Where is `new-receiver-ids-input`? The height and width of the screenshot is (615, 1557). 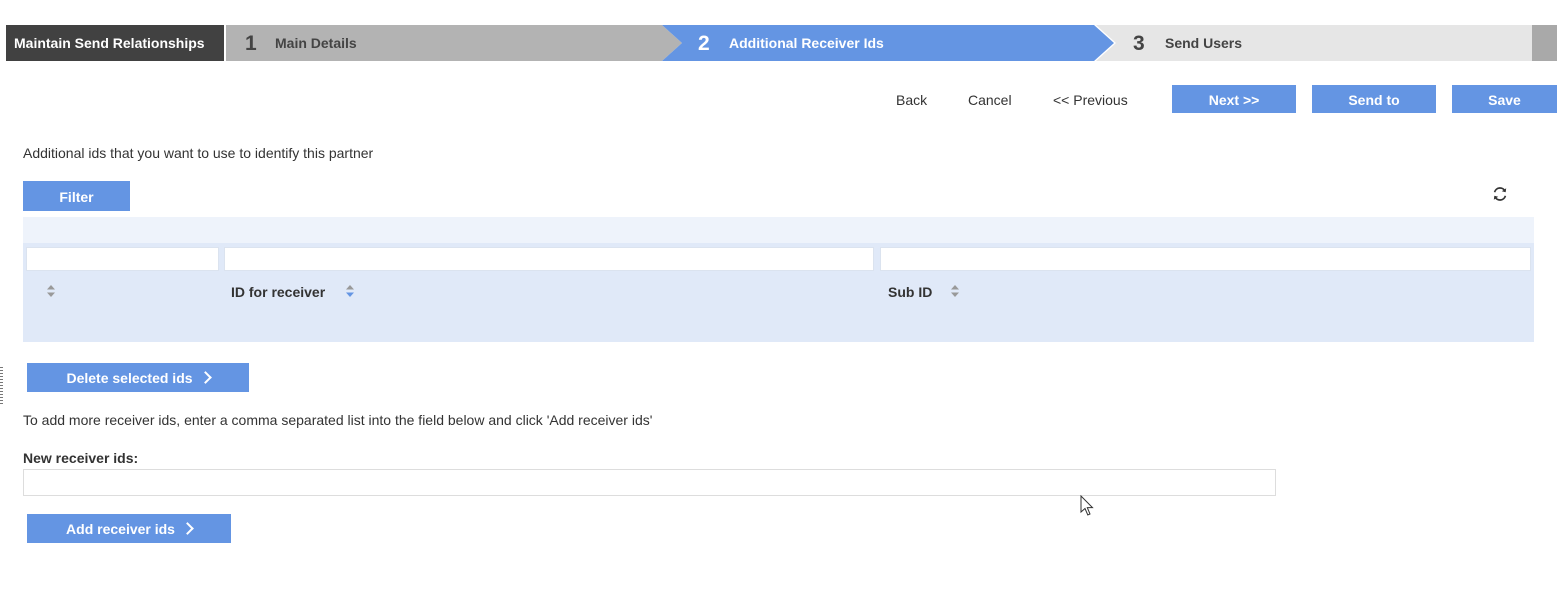 new-receiver-ids-input is located at coordinates (649, 482).